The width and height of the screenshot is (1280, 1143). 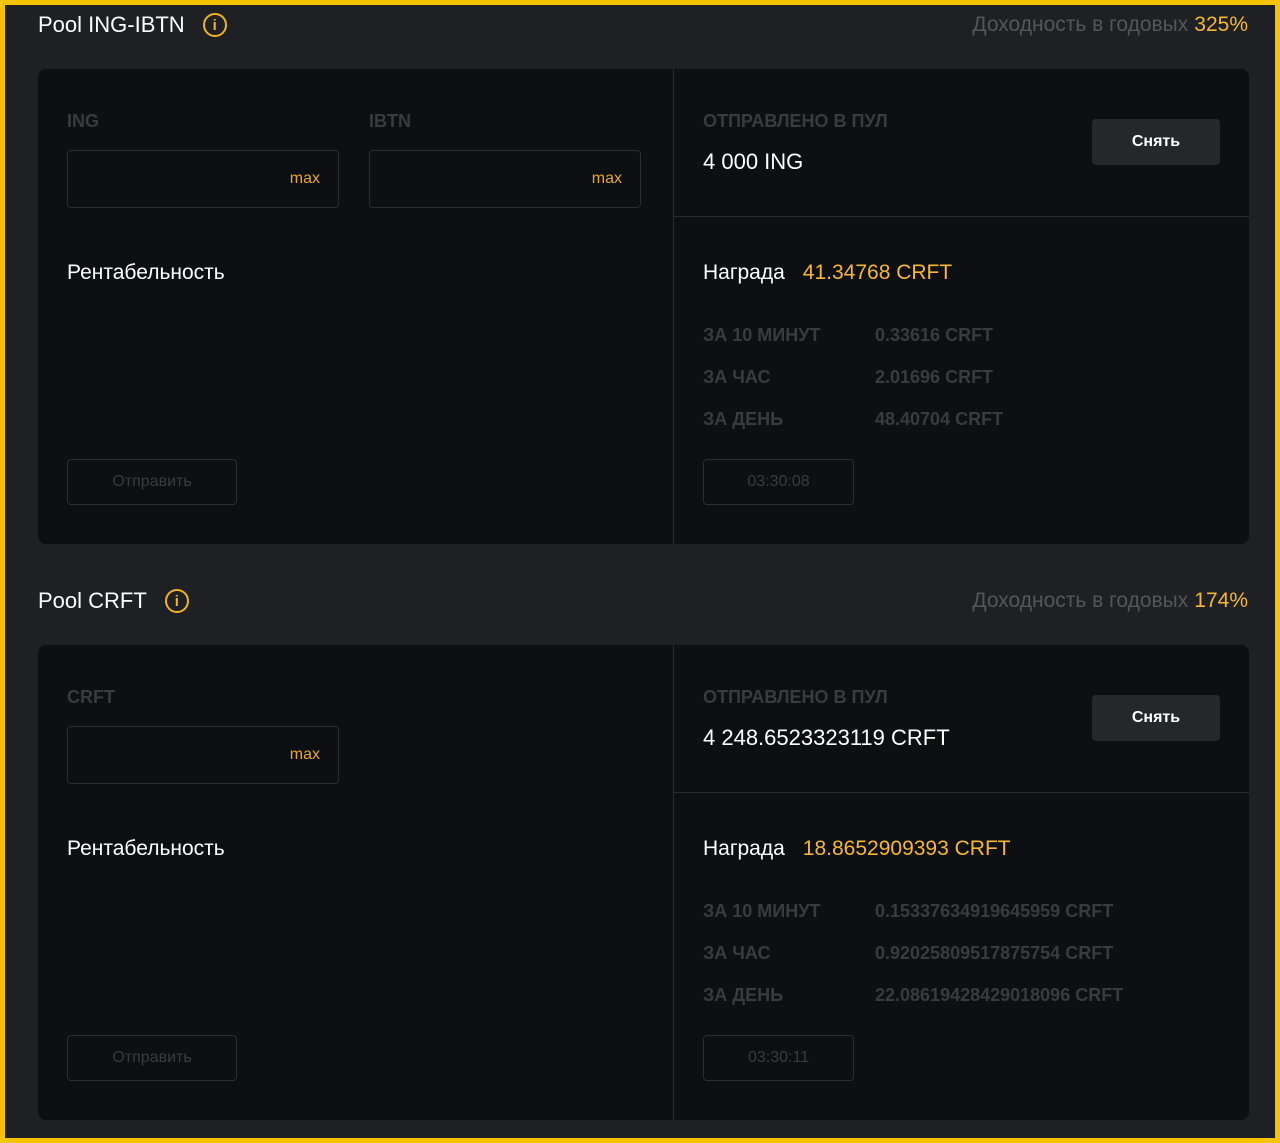 What do you see at coordinates (1221, 600) in the screenshot?
I see `apy-value: 174%` at bounding box center [1221, 600].